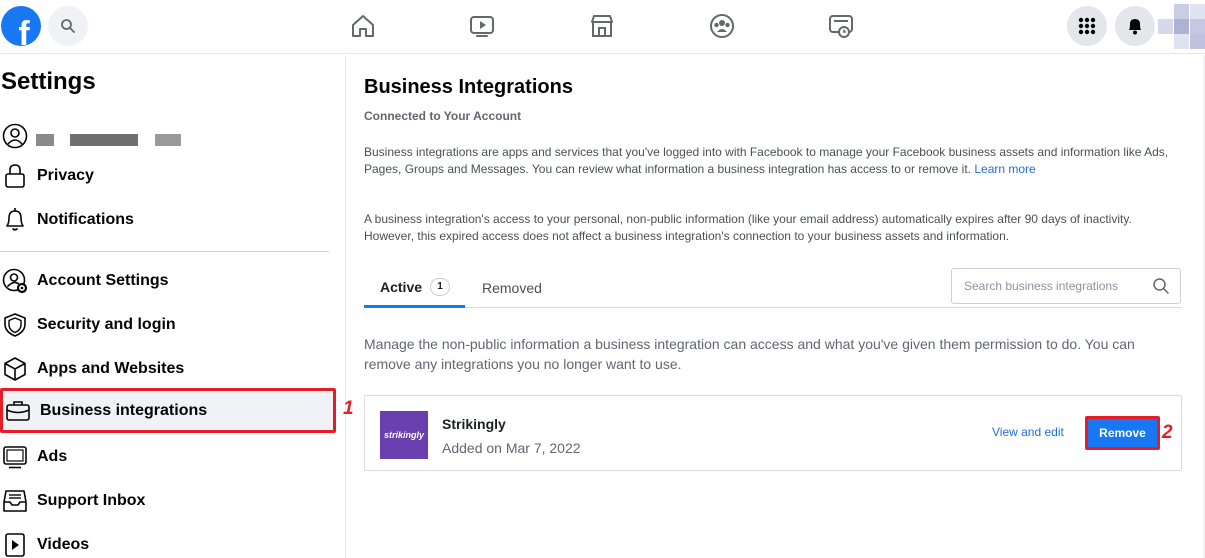 The image size is (1205, 558). I want to click on nav-groups, so click(722, 26).